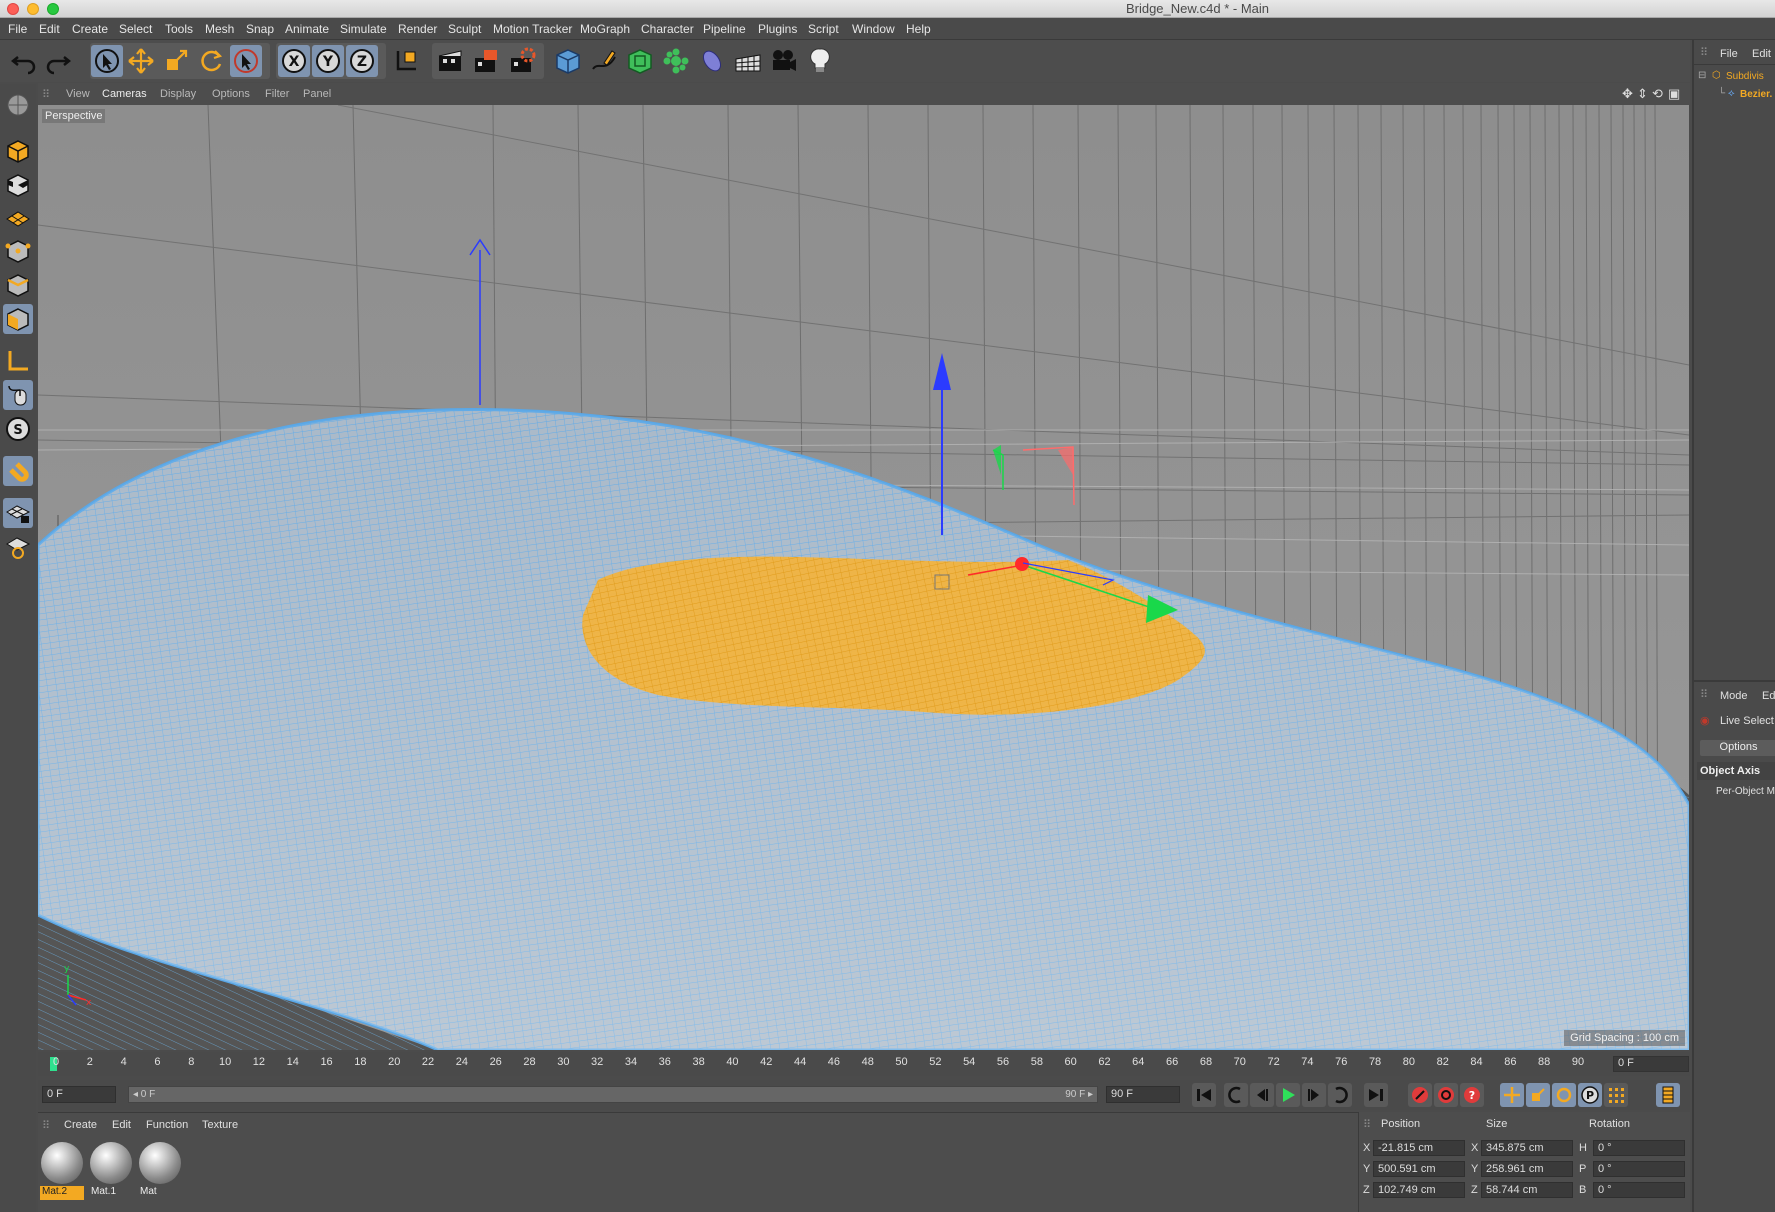 The height and width of the screenshot is (1212, 1775). I want to click on tweak-mode-icon, so click(18, 395).